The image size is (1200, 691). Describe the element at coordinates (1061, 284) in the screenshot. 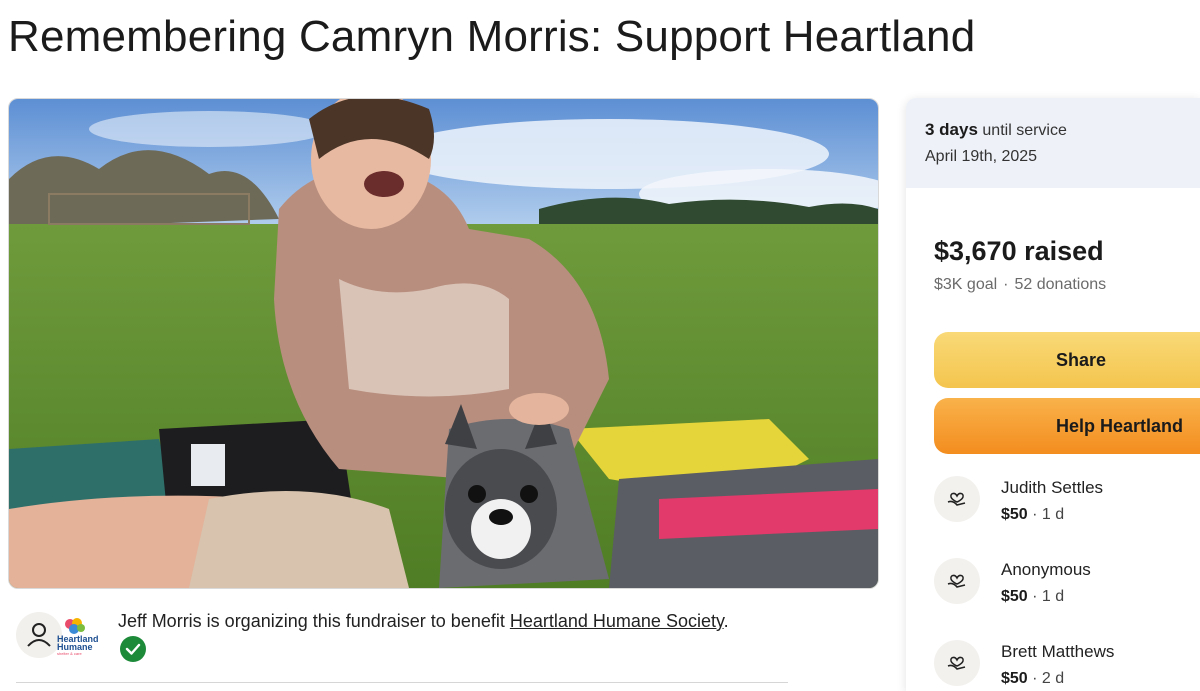

I see `donations-count: 52 donations` at that location.